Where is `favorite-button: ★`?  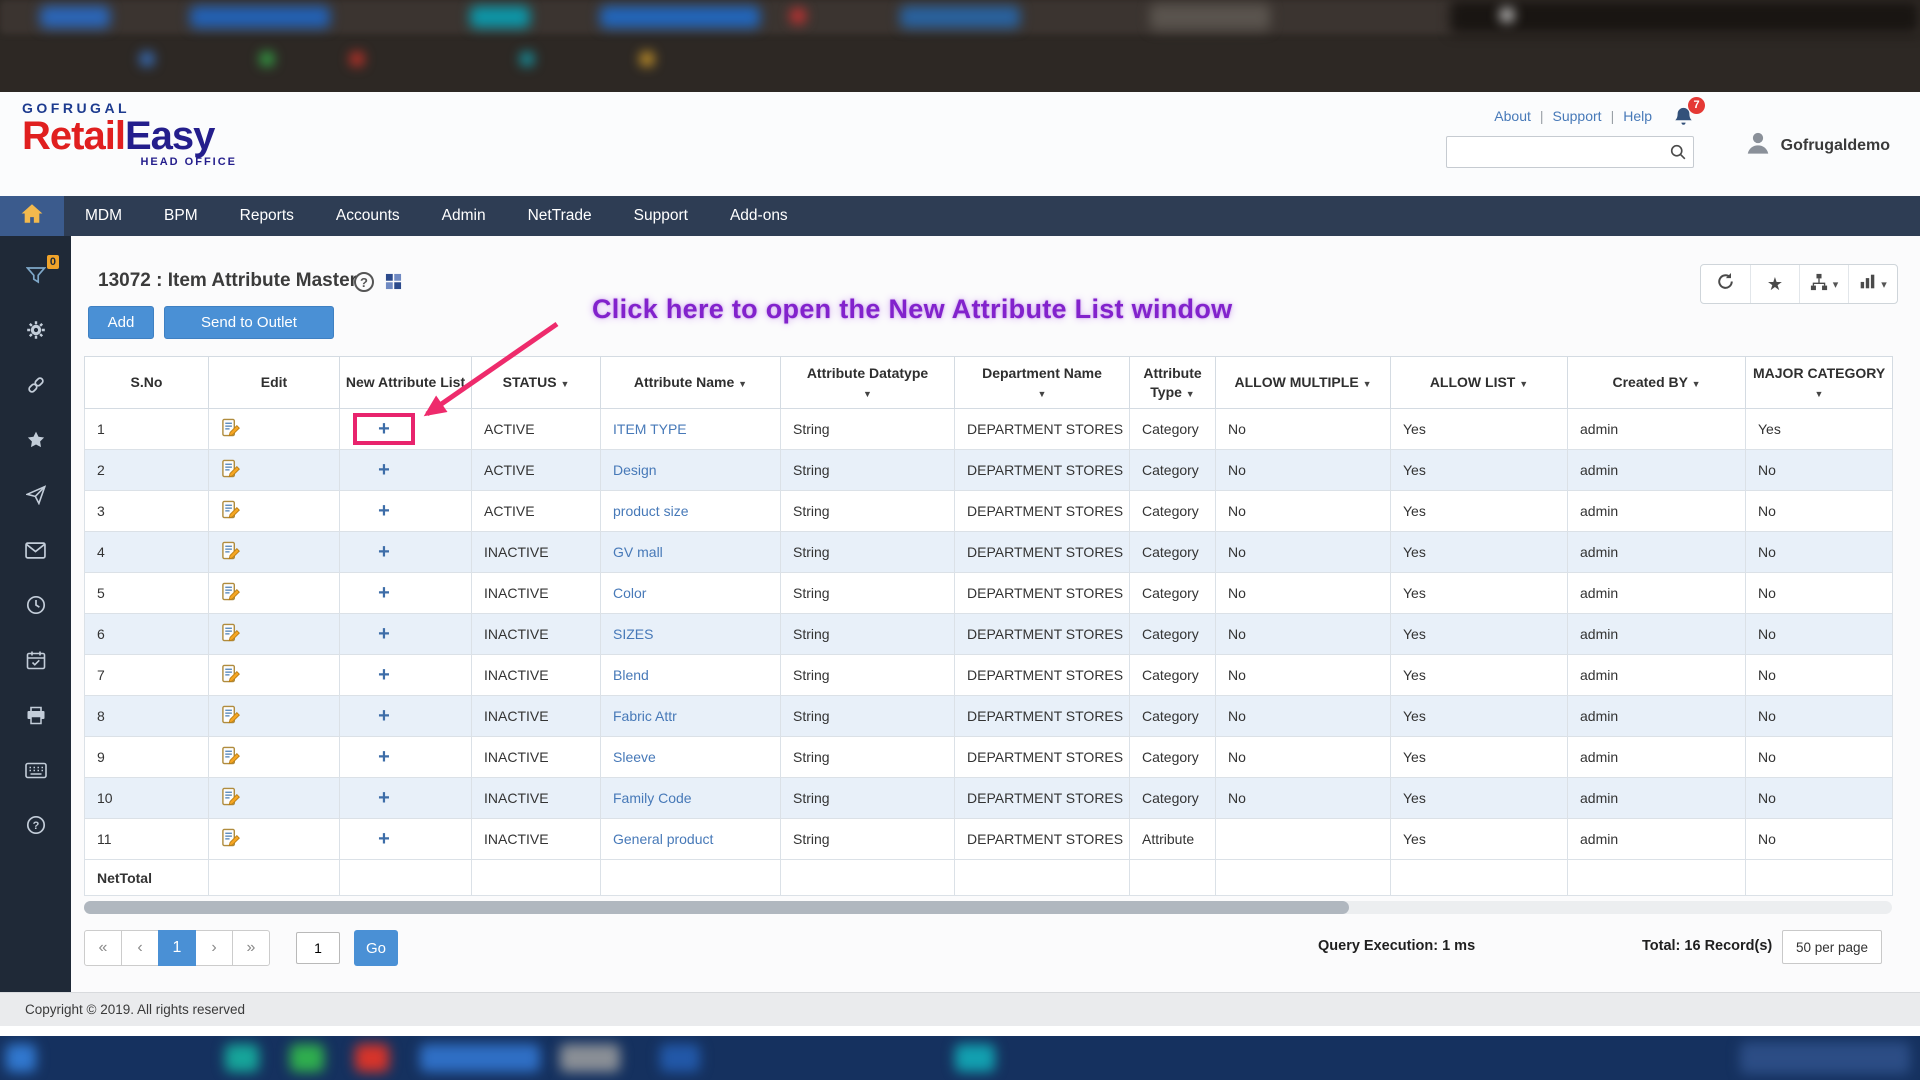
favorite-button: ★ is located at coordinates (1774, 284).